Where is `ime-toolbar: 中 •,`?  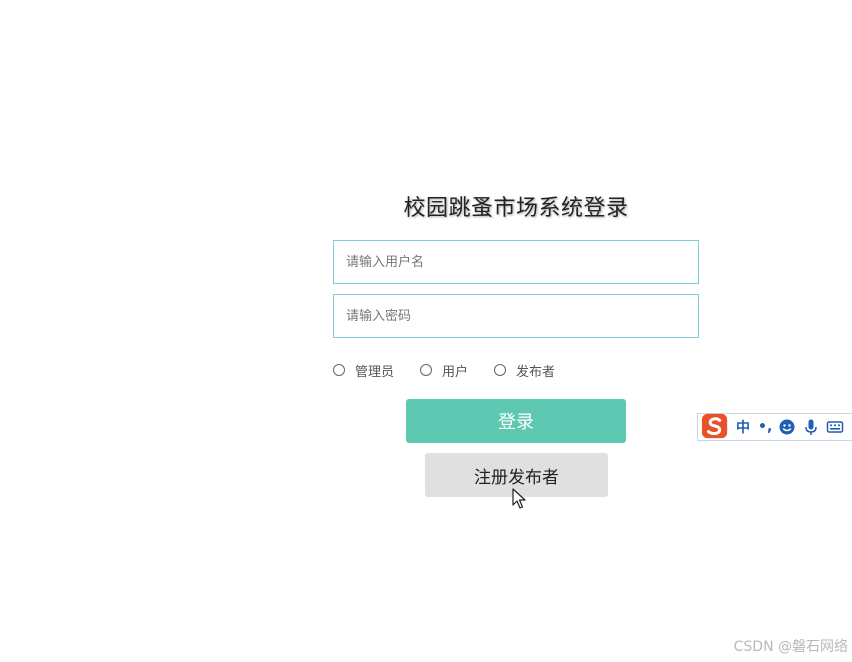 ime-toolbar: 中 •, is located at coordinates (774, 427).